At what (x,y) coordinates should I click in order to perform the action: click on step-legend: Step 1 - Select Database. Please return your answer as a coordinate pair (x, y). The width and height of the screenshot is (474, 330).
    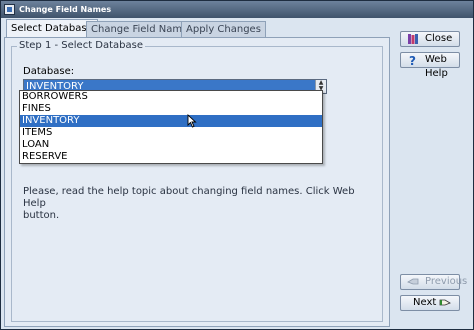
    Looking at the image, I should click on (81, 45).